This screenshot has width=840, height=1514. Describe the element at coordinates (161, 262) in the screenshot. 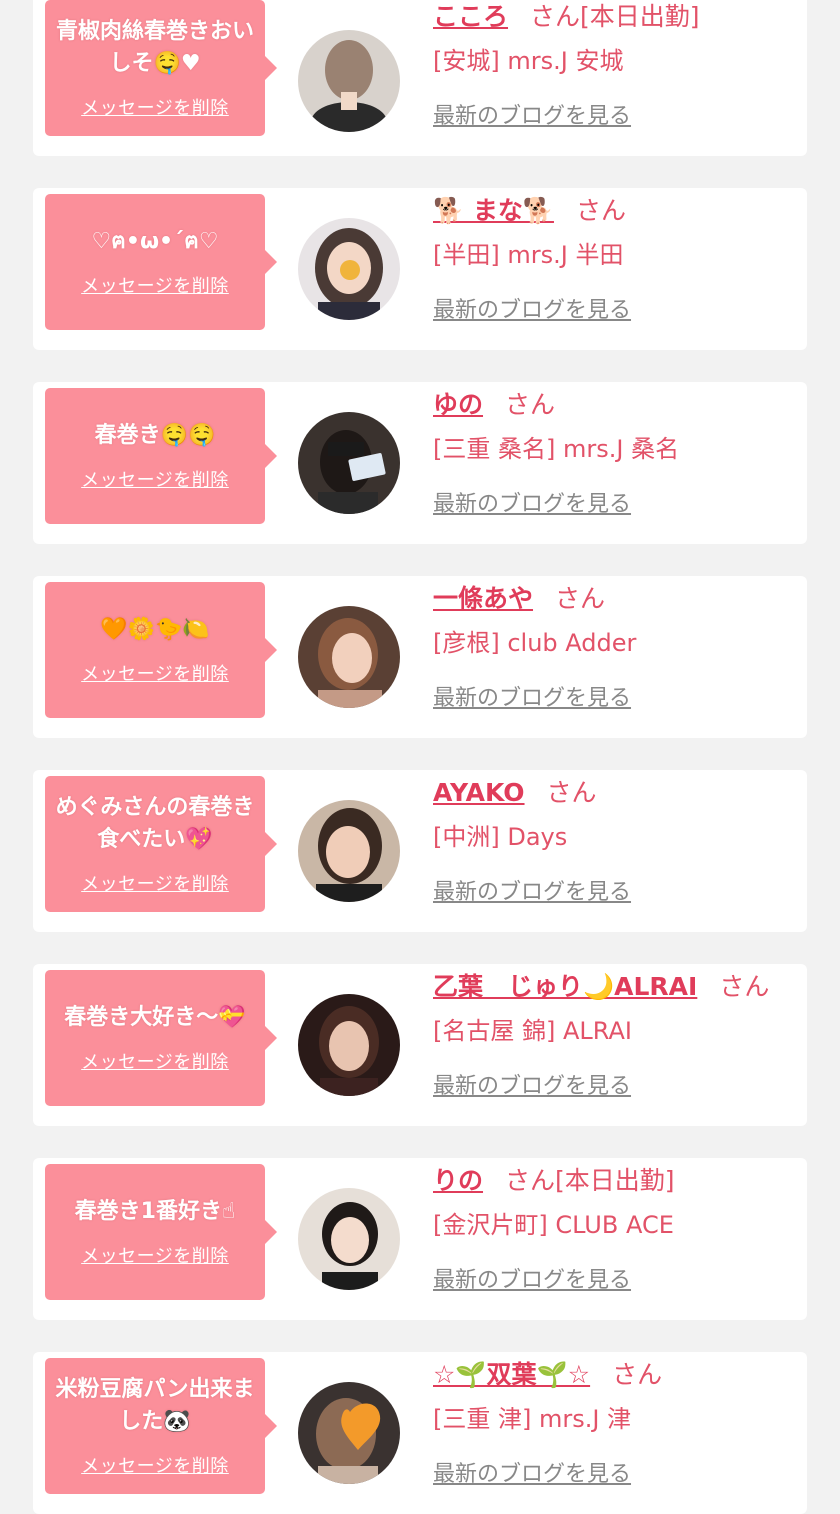

I see `message-bubble: ♡ฅ•ω•´ฅ♡ メッセージを削除` at that location.